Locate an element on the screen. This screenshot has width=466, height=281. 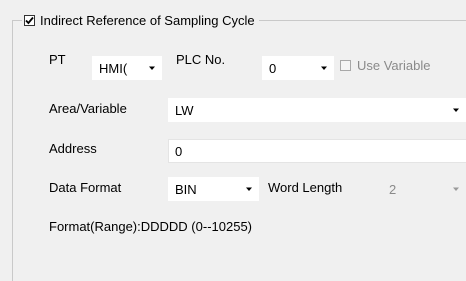
area-variable-combobox-value: LW is located at coordinates (184, 110).